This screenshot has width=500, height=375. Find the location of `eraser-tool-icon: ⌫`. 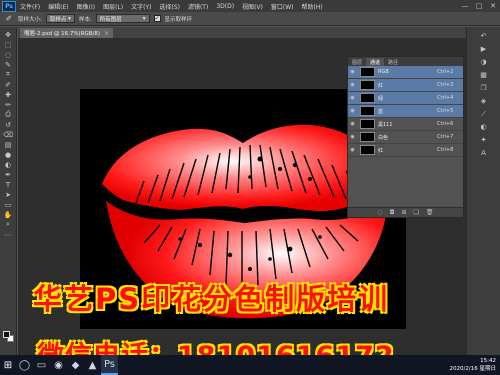

eraser-tool-icon: ⌫ is located at coordinates (8, 134).